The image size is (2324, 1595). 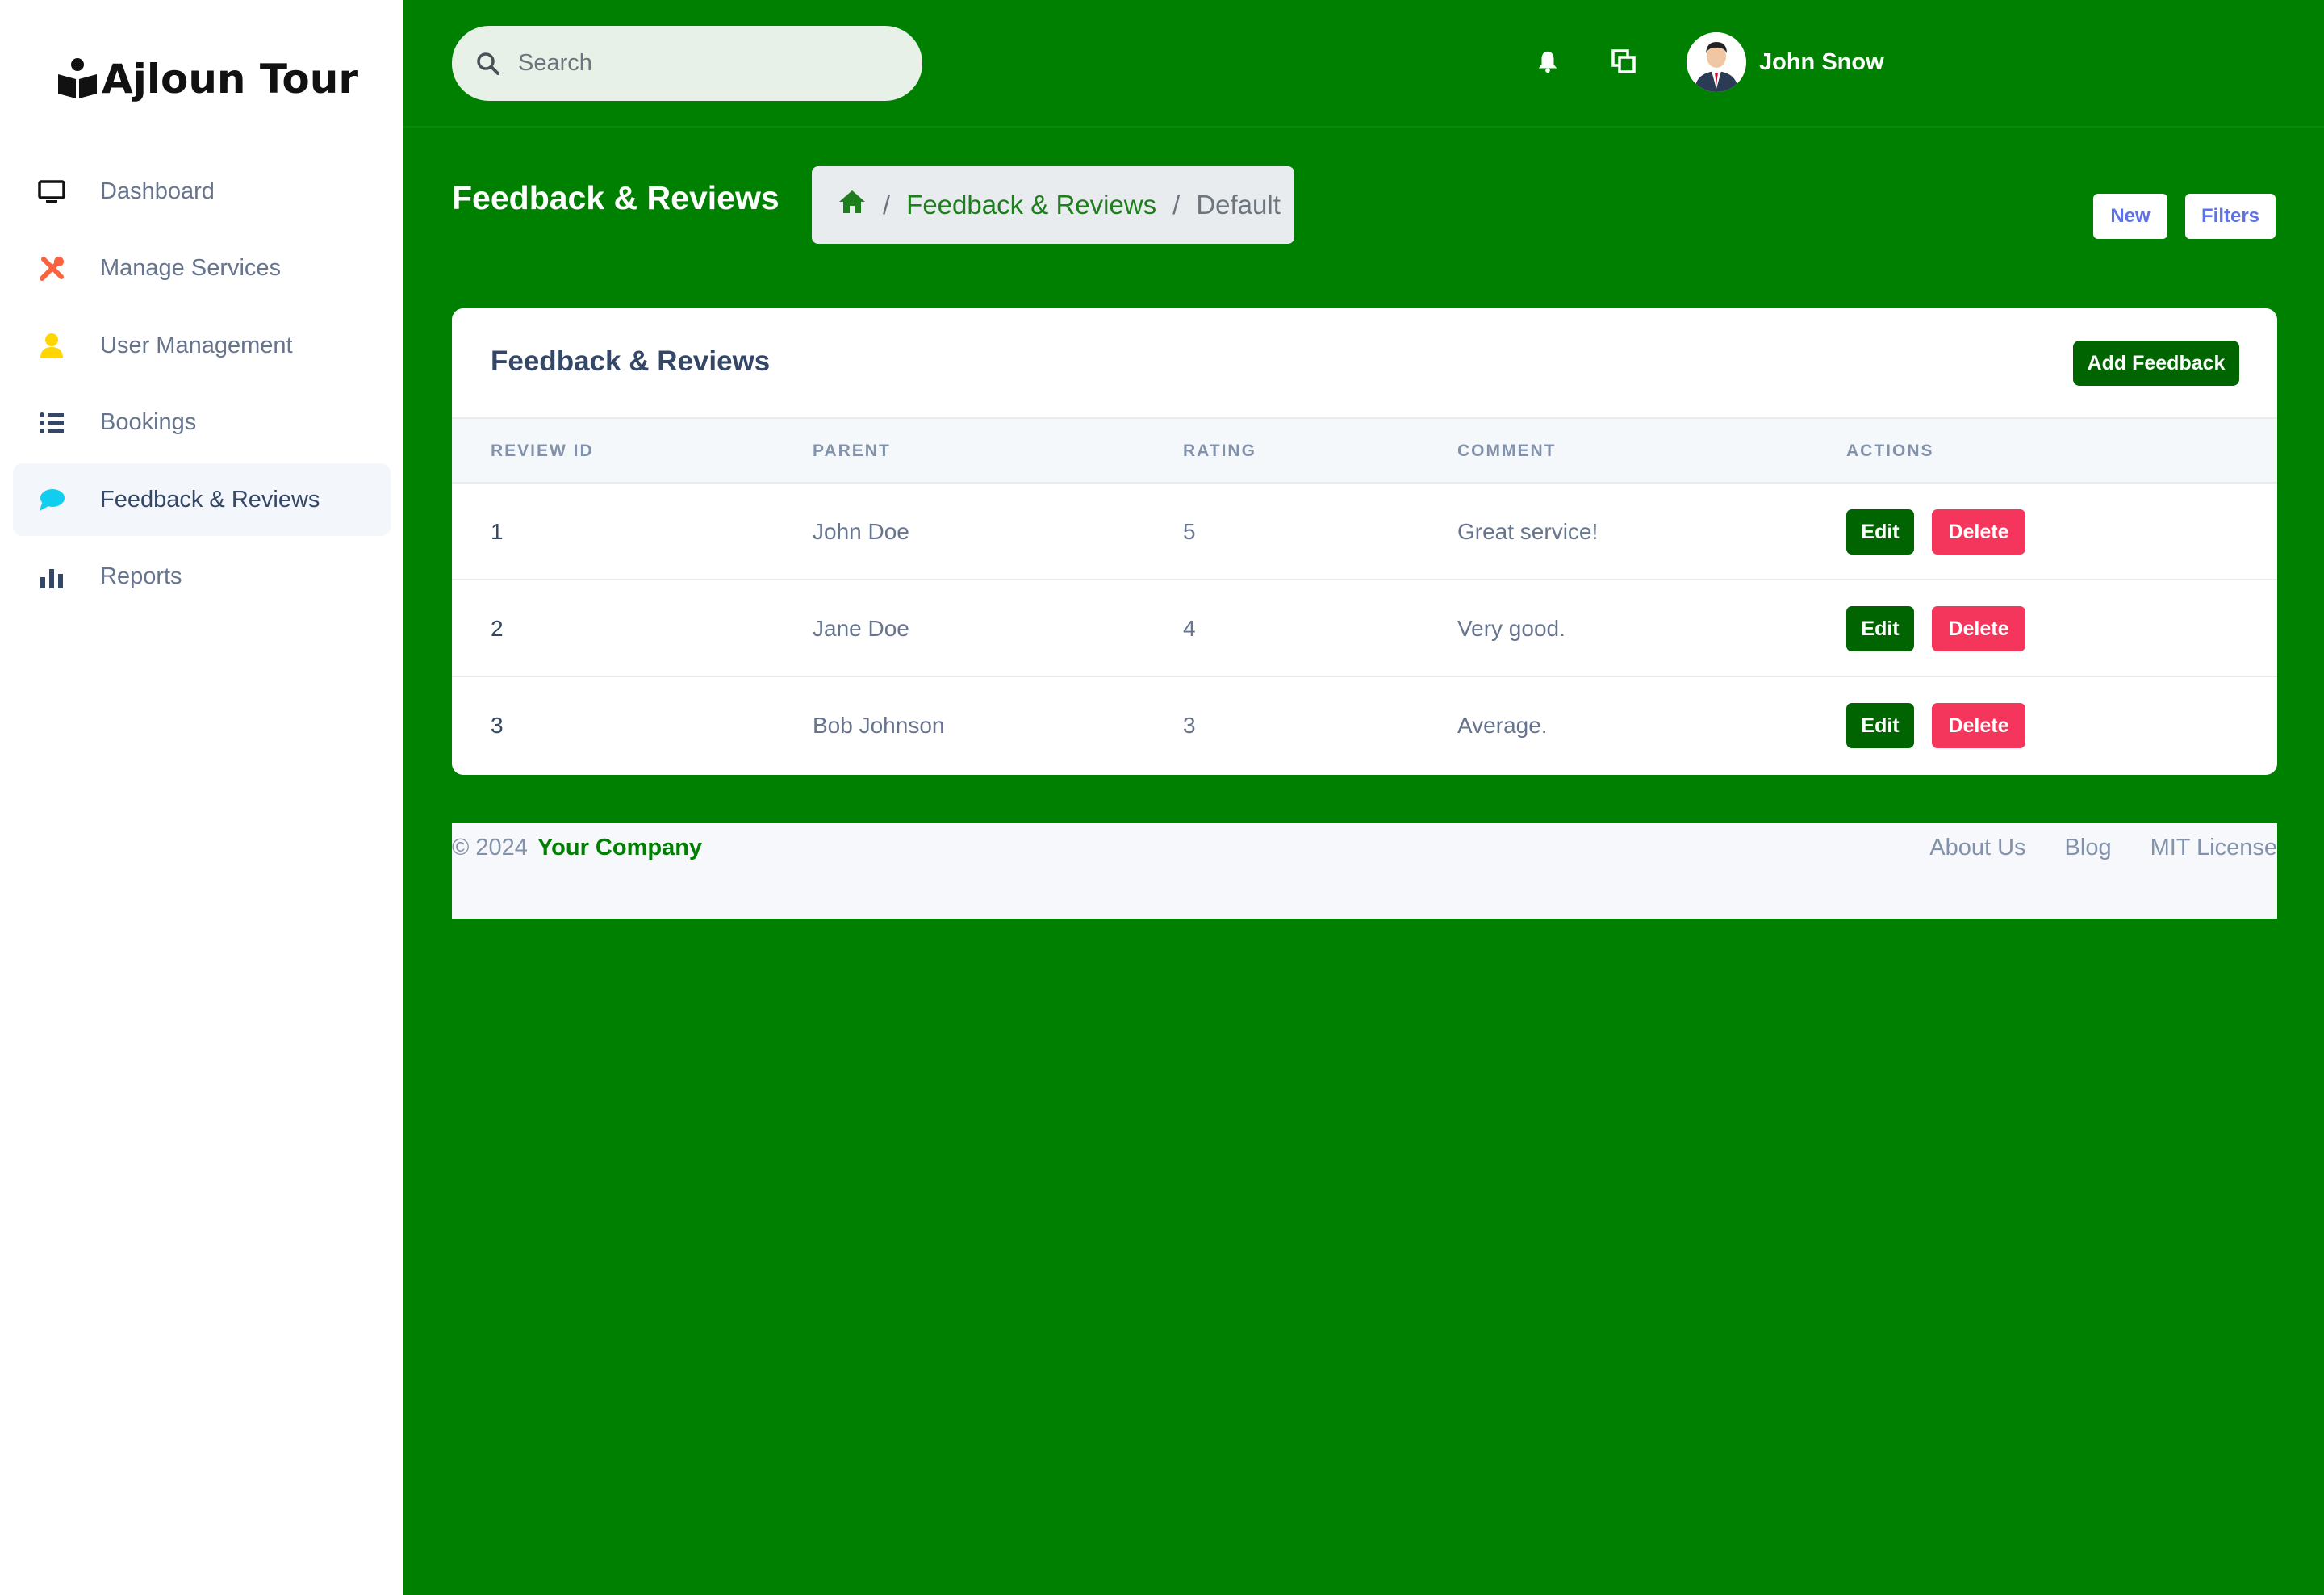 I want to click on copyright-text: © 2024, so click(x=490, y=847).